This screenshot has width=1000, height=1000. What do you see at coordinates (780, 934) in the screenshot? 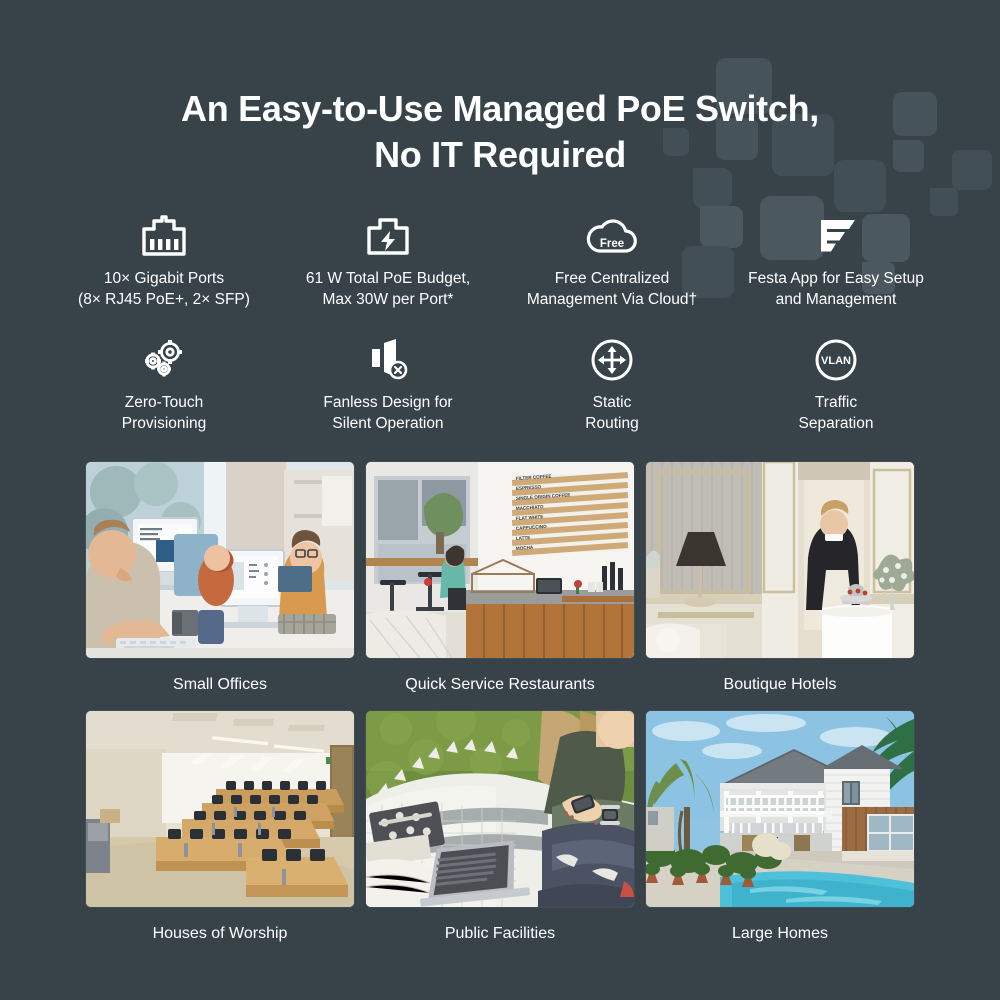
I see `scenario-caption: Large Homes` at bounding box center [780, 934].